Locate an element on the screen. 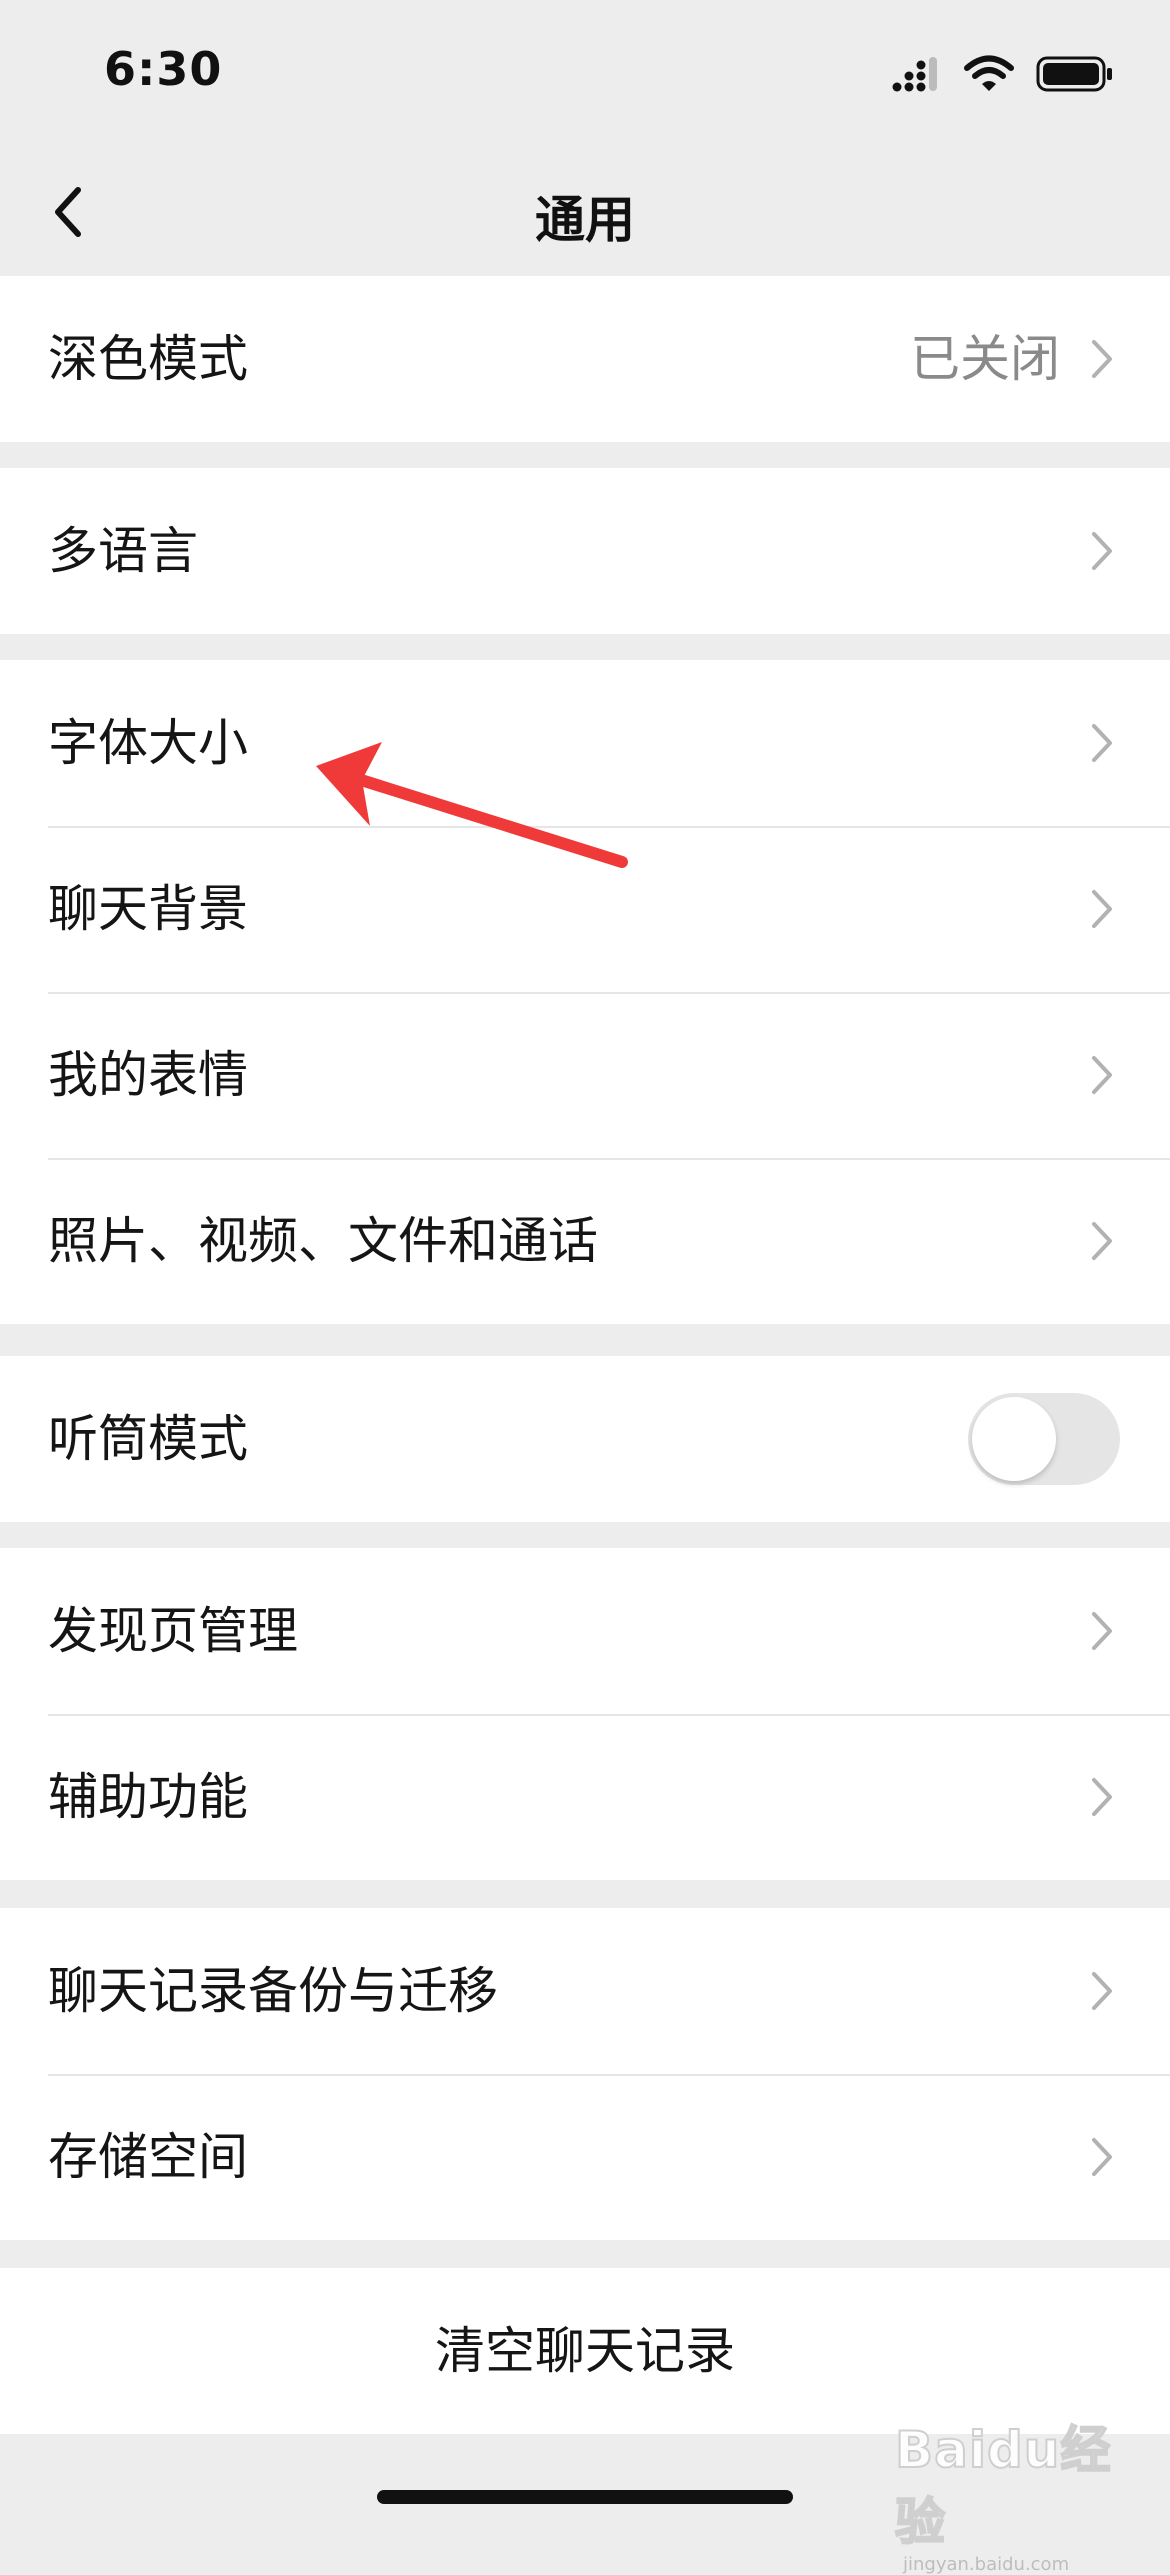 This screenshot has width=1170, height=2575. list-item-value: 已关闭 is located at coordinates (985, 359).